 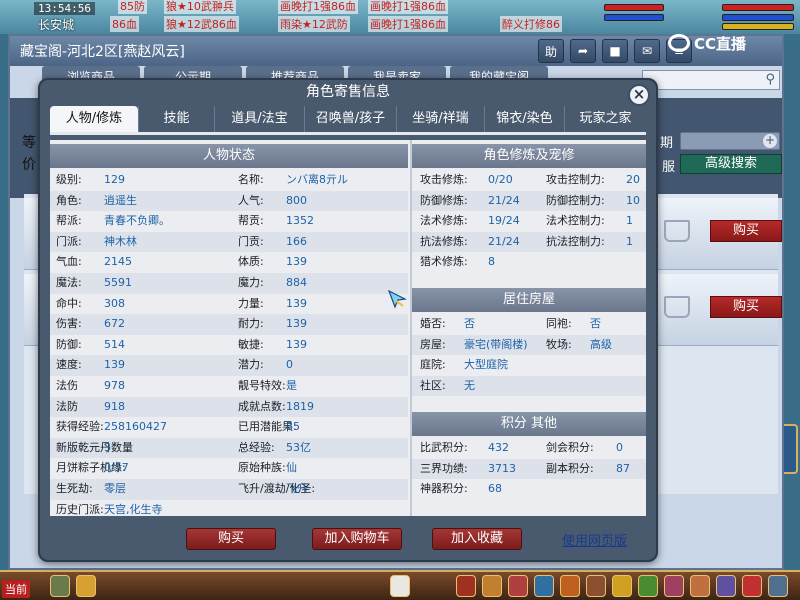 What do you see at coordinates (229, 448) in the screenshot?
I see `status-row: 新版乾元丹数量 3 总经验: 53亿` at bounding box center [229, 448].